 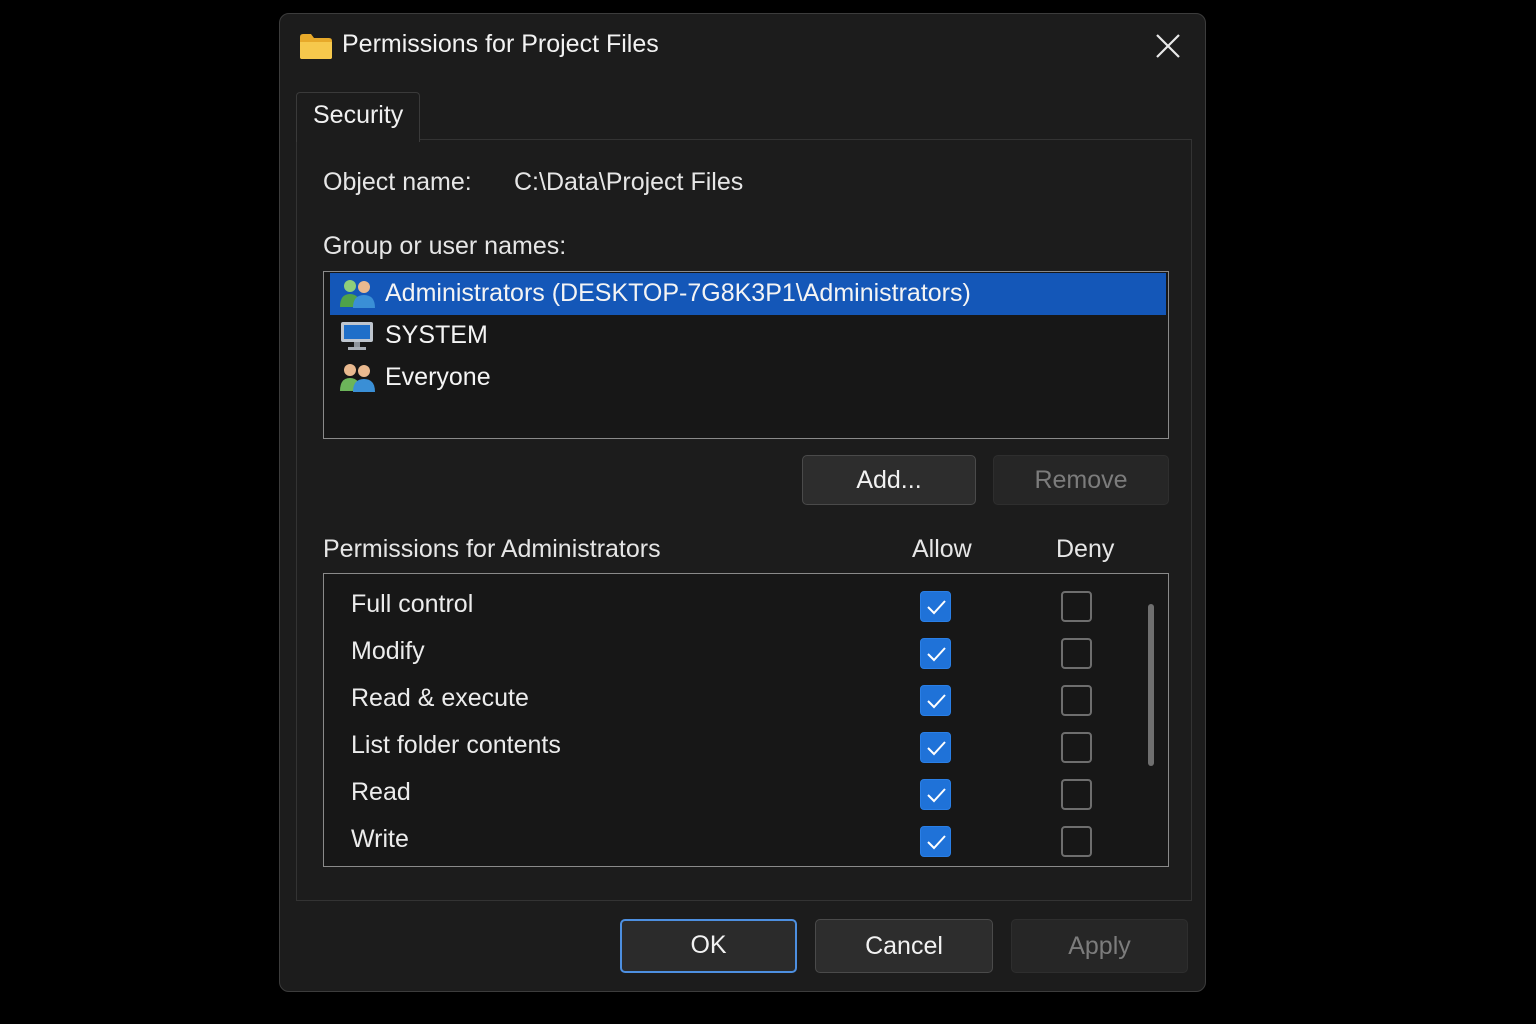 I want to click on dialog-title: Permissions for Project Files, so click(x=500, y=44).